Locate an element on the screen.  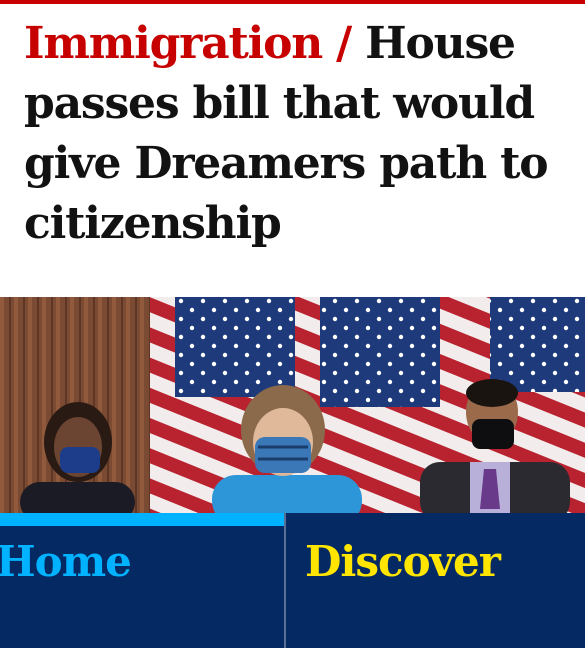
nav-home-tab: Home is located at coordinates (142, 580).